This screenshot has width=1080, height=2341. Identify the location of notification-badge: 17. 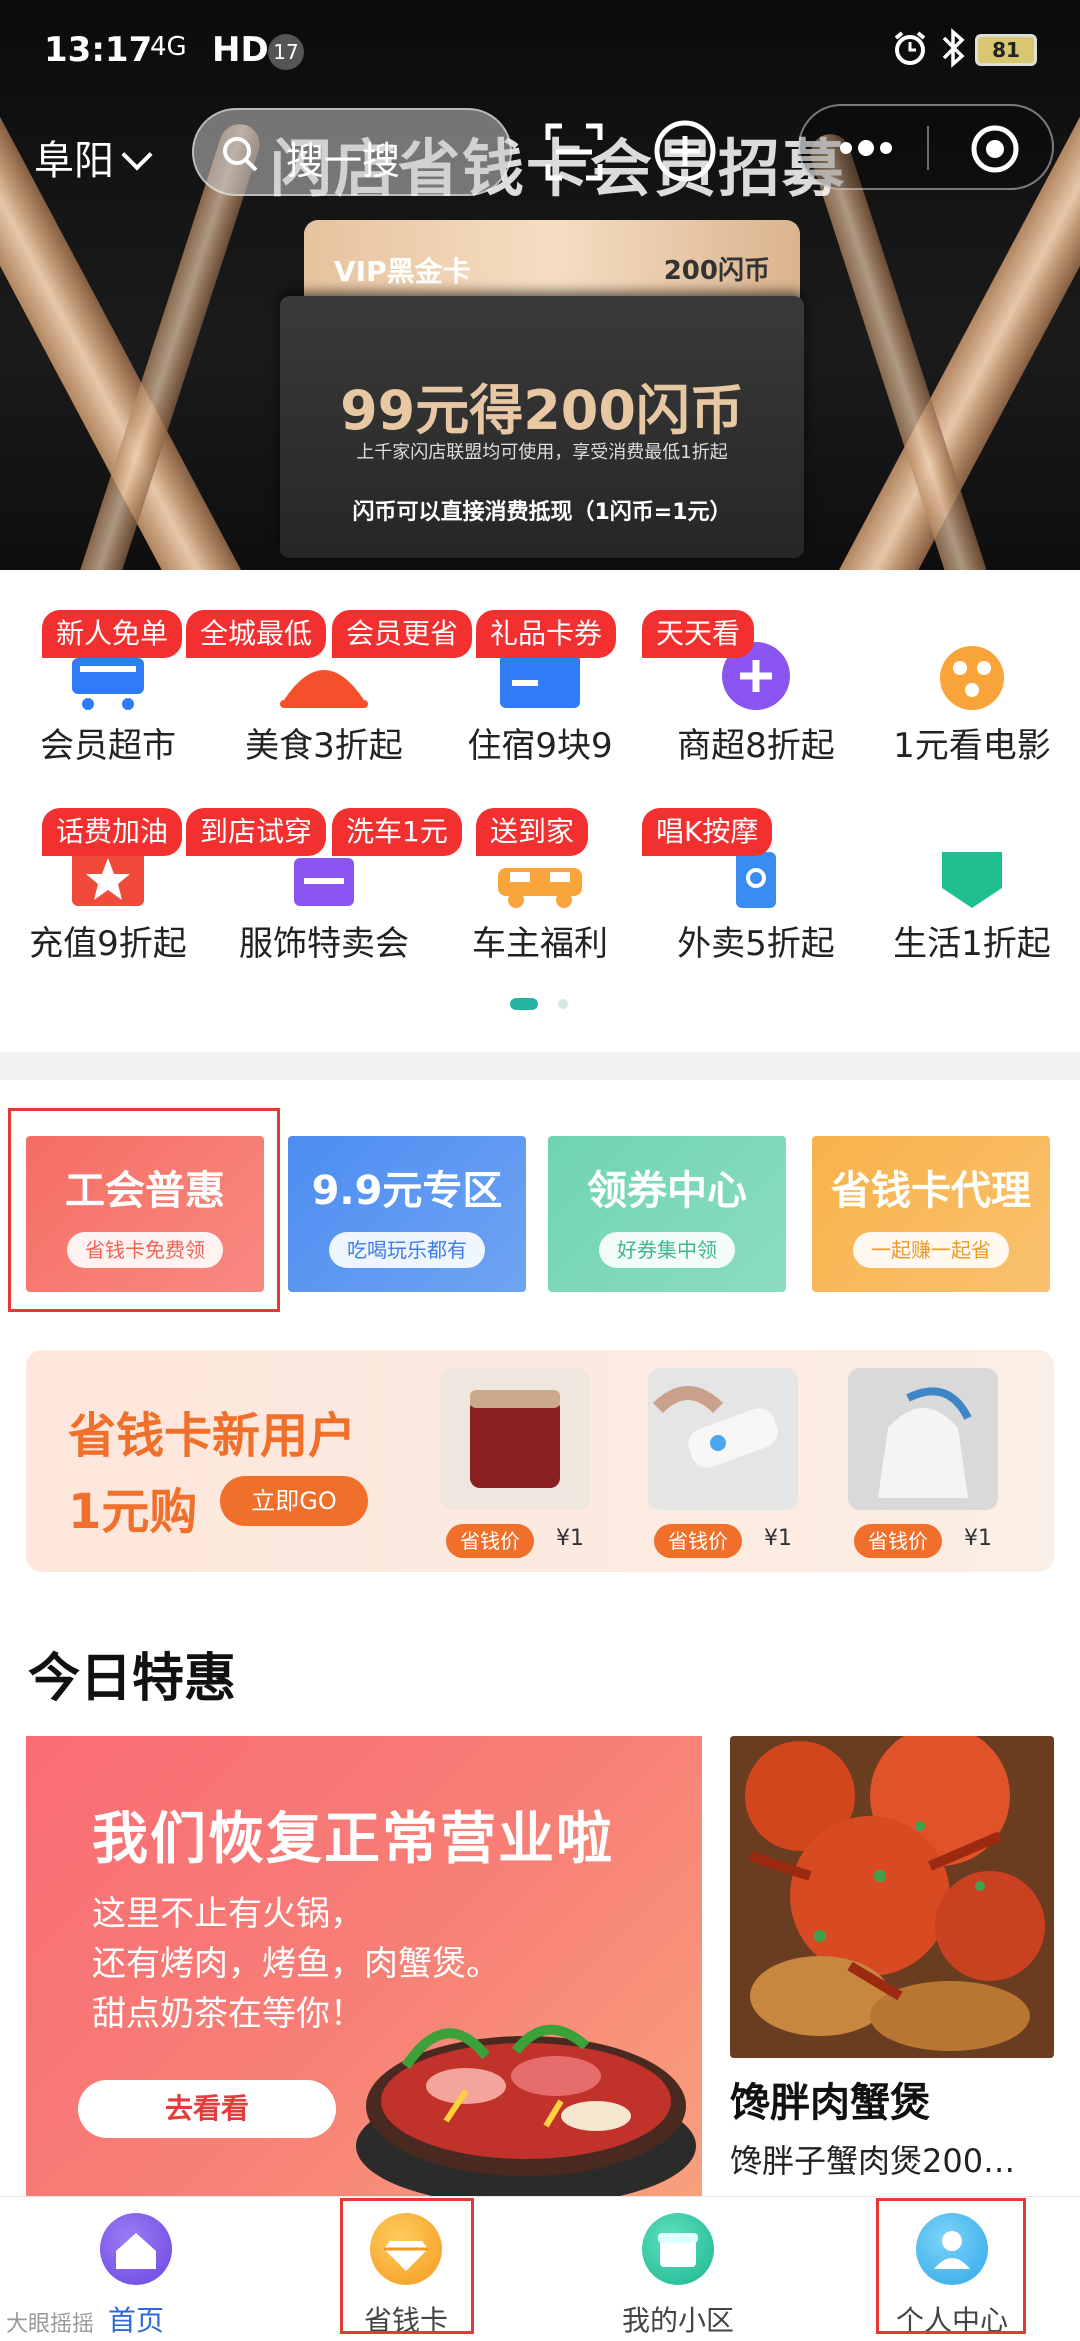
(286, 52).